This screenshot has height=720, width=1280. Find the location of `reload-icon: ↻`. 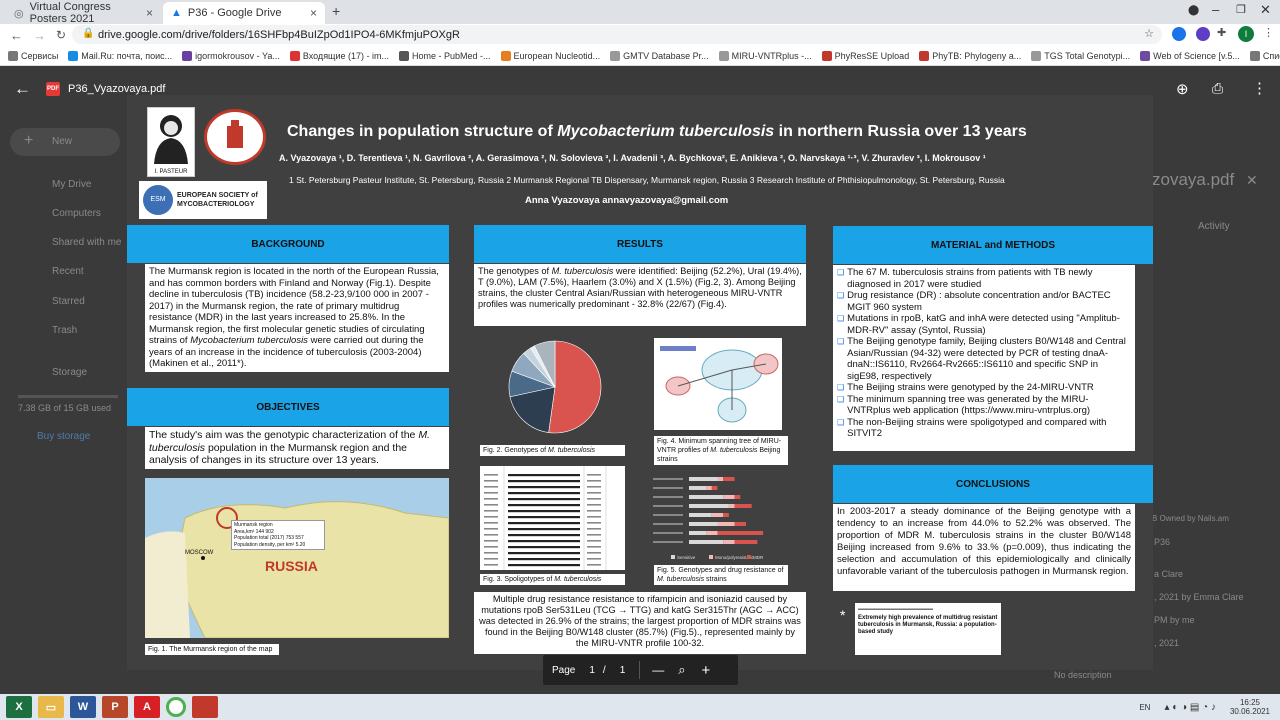

reload-icon: ↻ is located at coordinates (61, 35).